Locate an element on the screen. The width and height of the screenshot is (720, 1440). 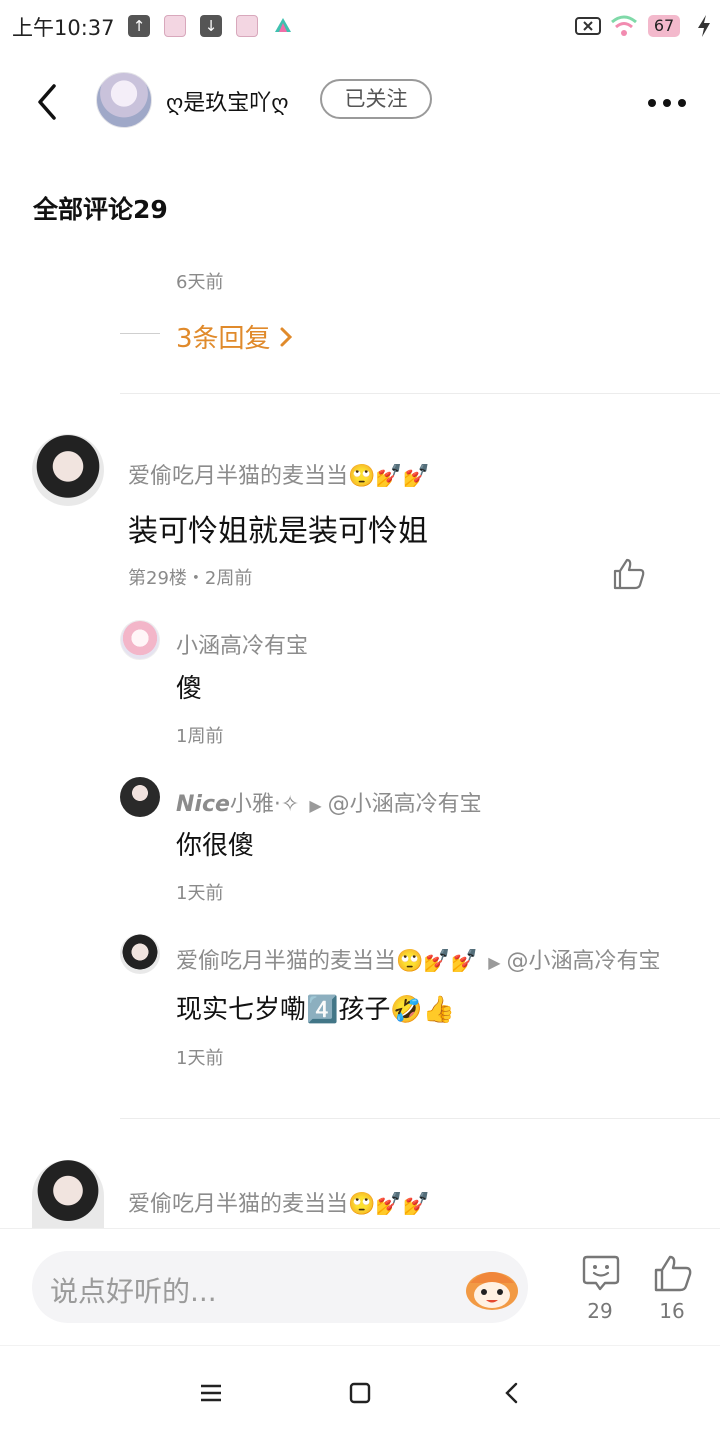
username-rest: 小雅·✧ is located at coordinates (264, 804).